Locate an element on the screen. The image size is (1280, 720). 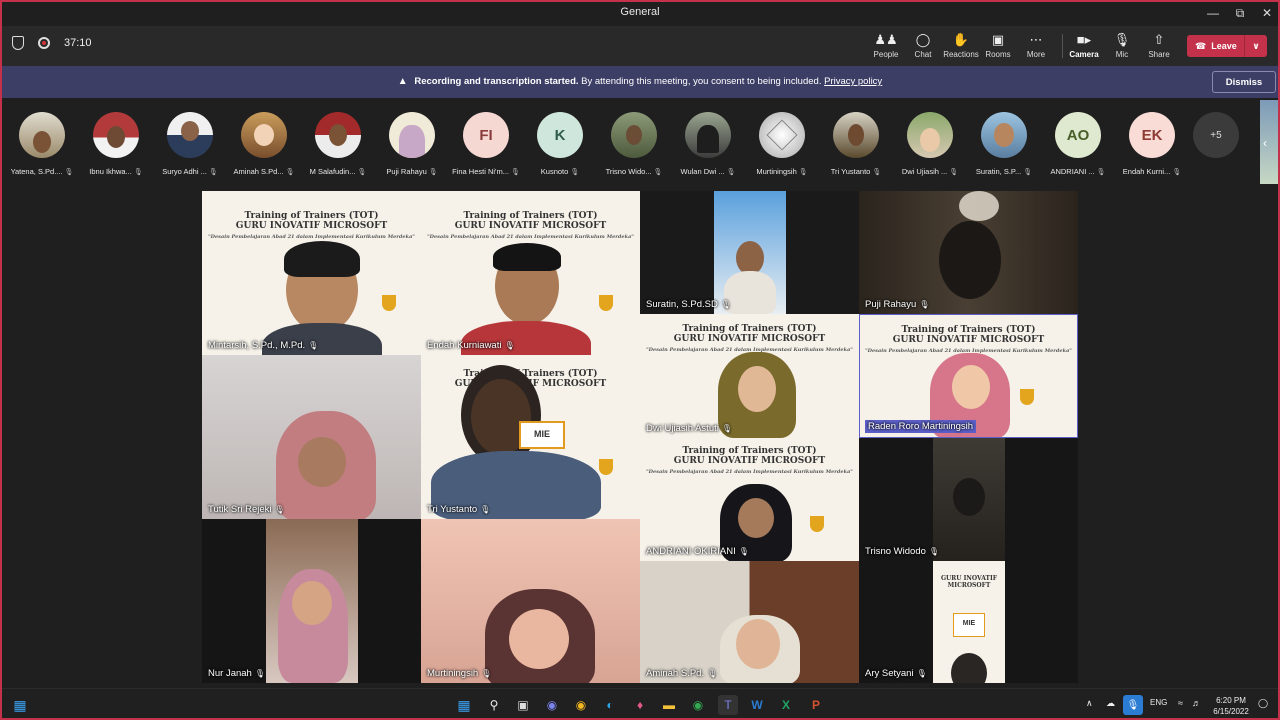
close-button: ✕ is located at coordinates (1265, 13).